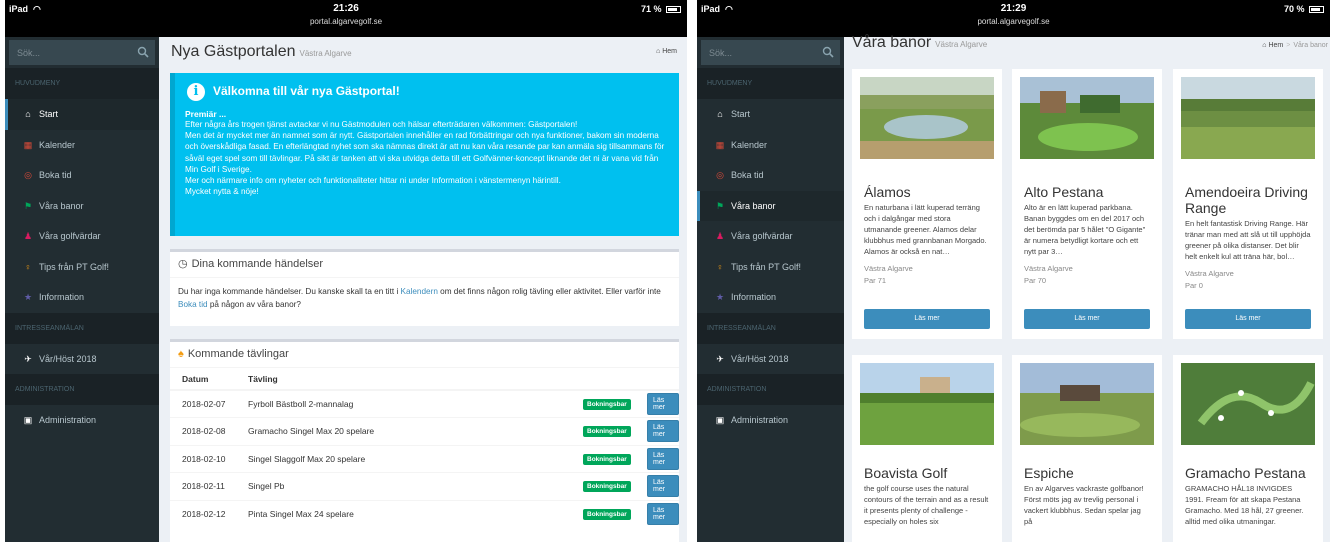 The image size is (1330, 542). Describe the element at coordinates (1048, 268) in the screenshot. I see `course-region: Västra Algarve` at that location.